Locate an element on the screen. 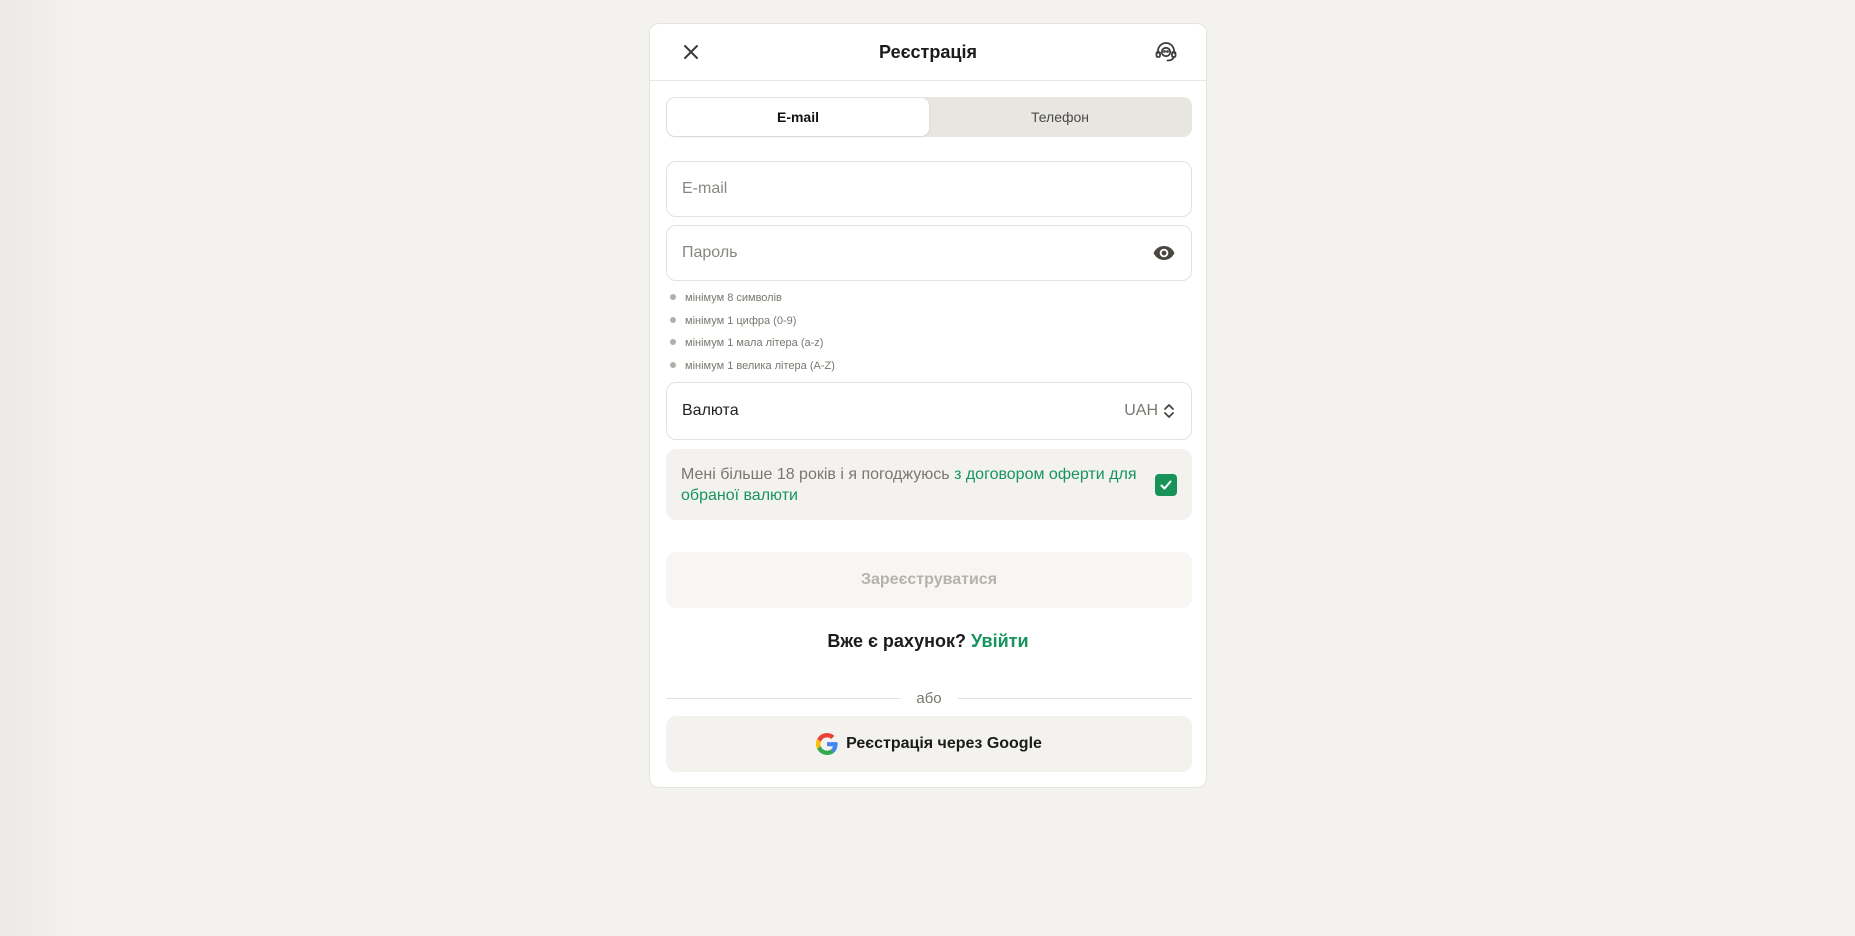  checkmark-icon is located at coordinates (1166, 484).